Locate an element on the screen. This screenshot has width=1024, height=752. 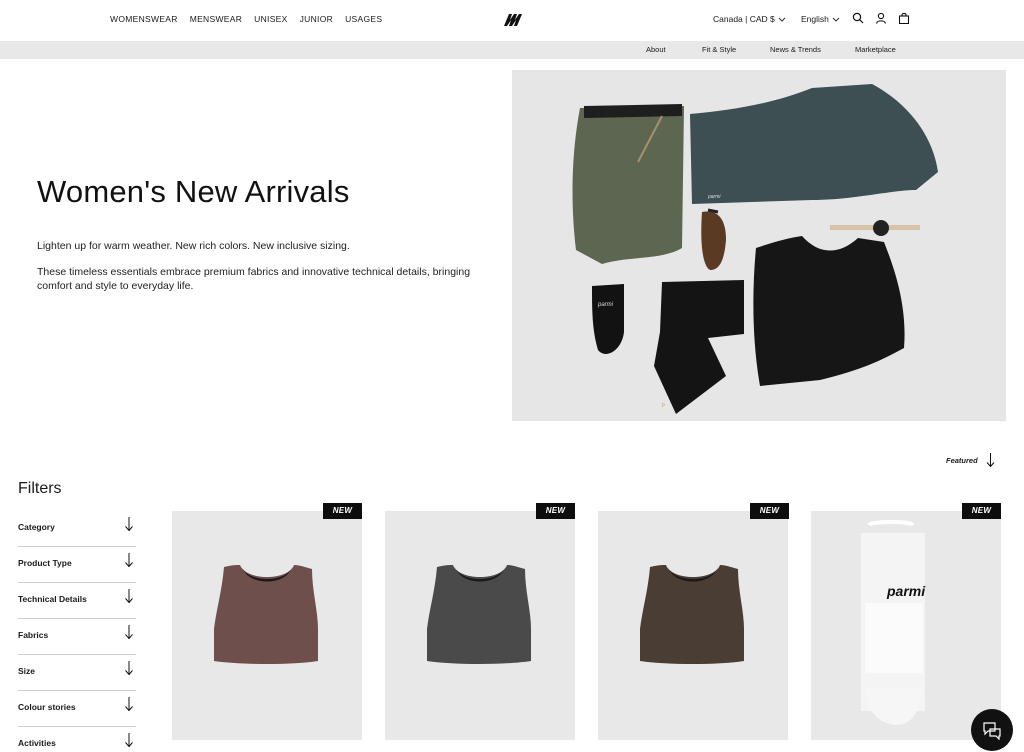
language-selector: English is located at coordinates (820, 19).